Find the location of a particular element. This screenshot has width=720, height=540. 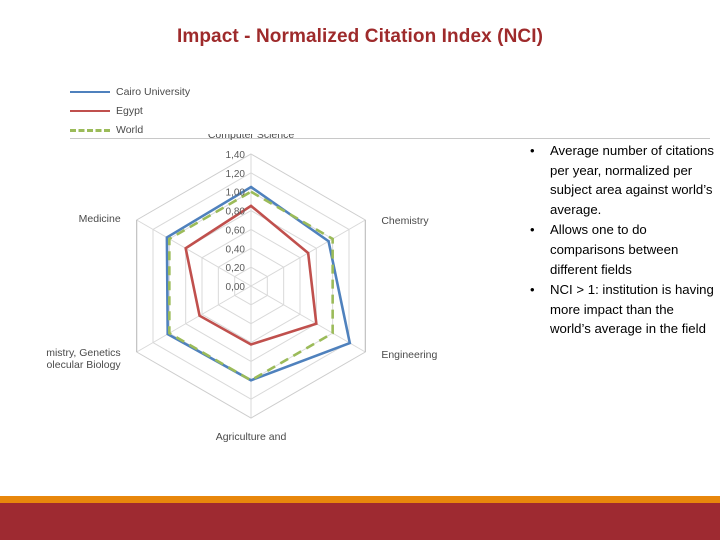

legend-swatch-cairo-university is located at coordinates (90, 92).